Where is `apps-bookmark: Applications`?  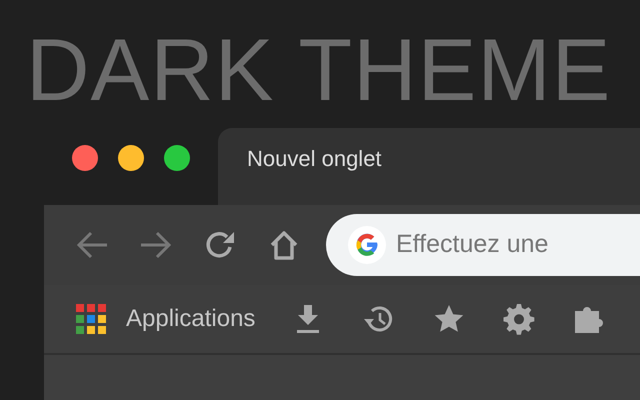 apps-bookmark: Applications is located at coordinates (166, 319).